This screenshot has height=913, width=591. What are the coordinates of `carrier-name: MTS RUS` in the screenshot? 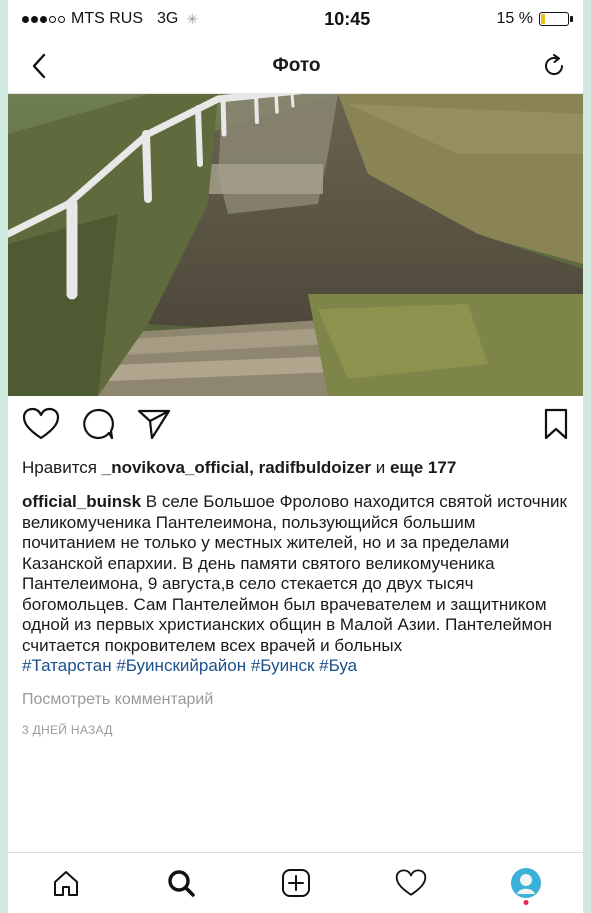 It's located at (107, 18).